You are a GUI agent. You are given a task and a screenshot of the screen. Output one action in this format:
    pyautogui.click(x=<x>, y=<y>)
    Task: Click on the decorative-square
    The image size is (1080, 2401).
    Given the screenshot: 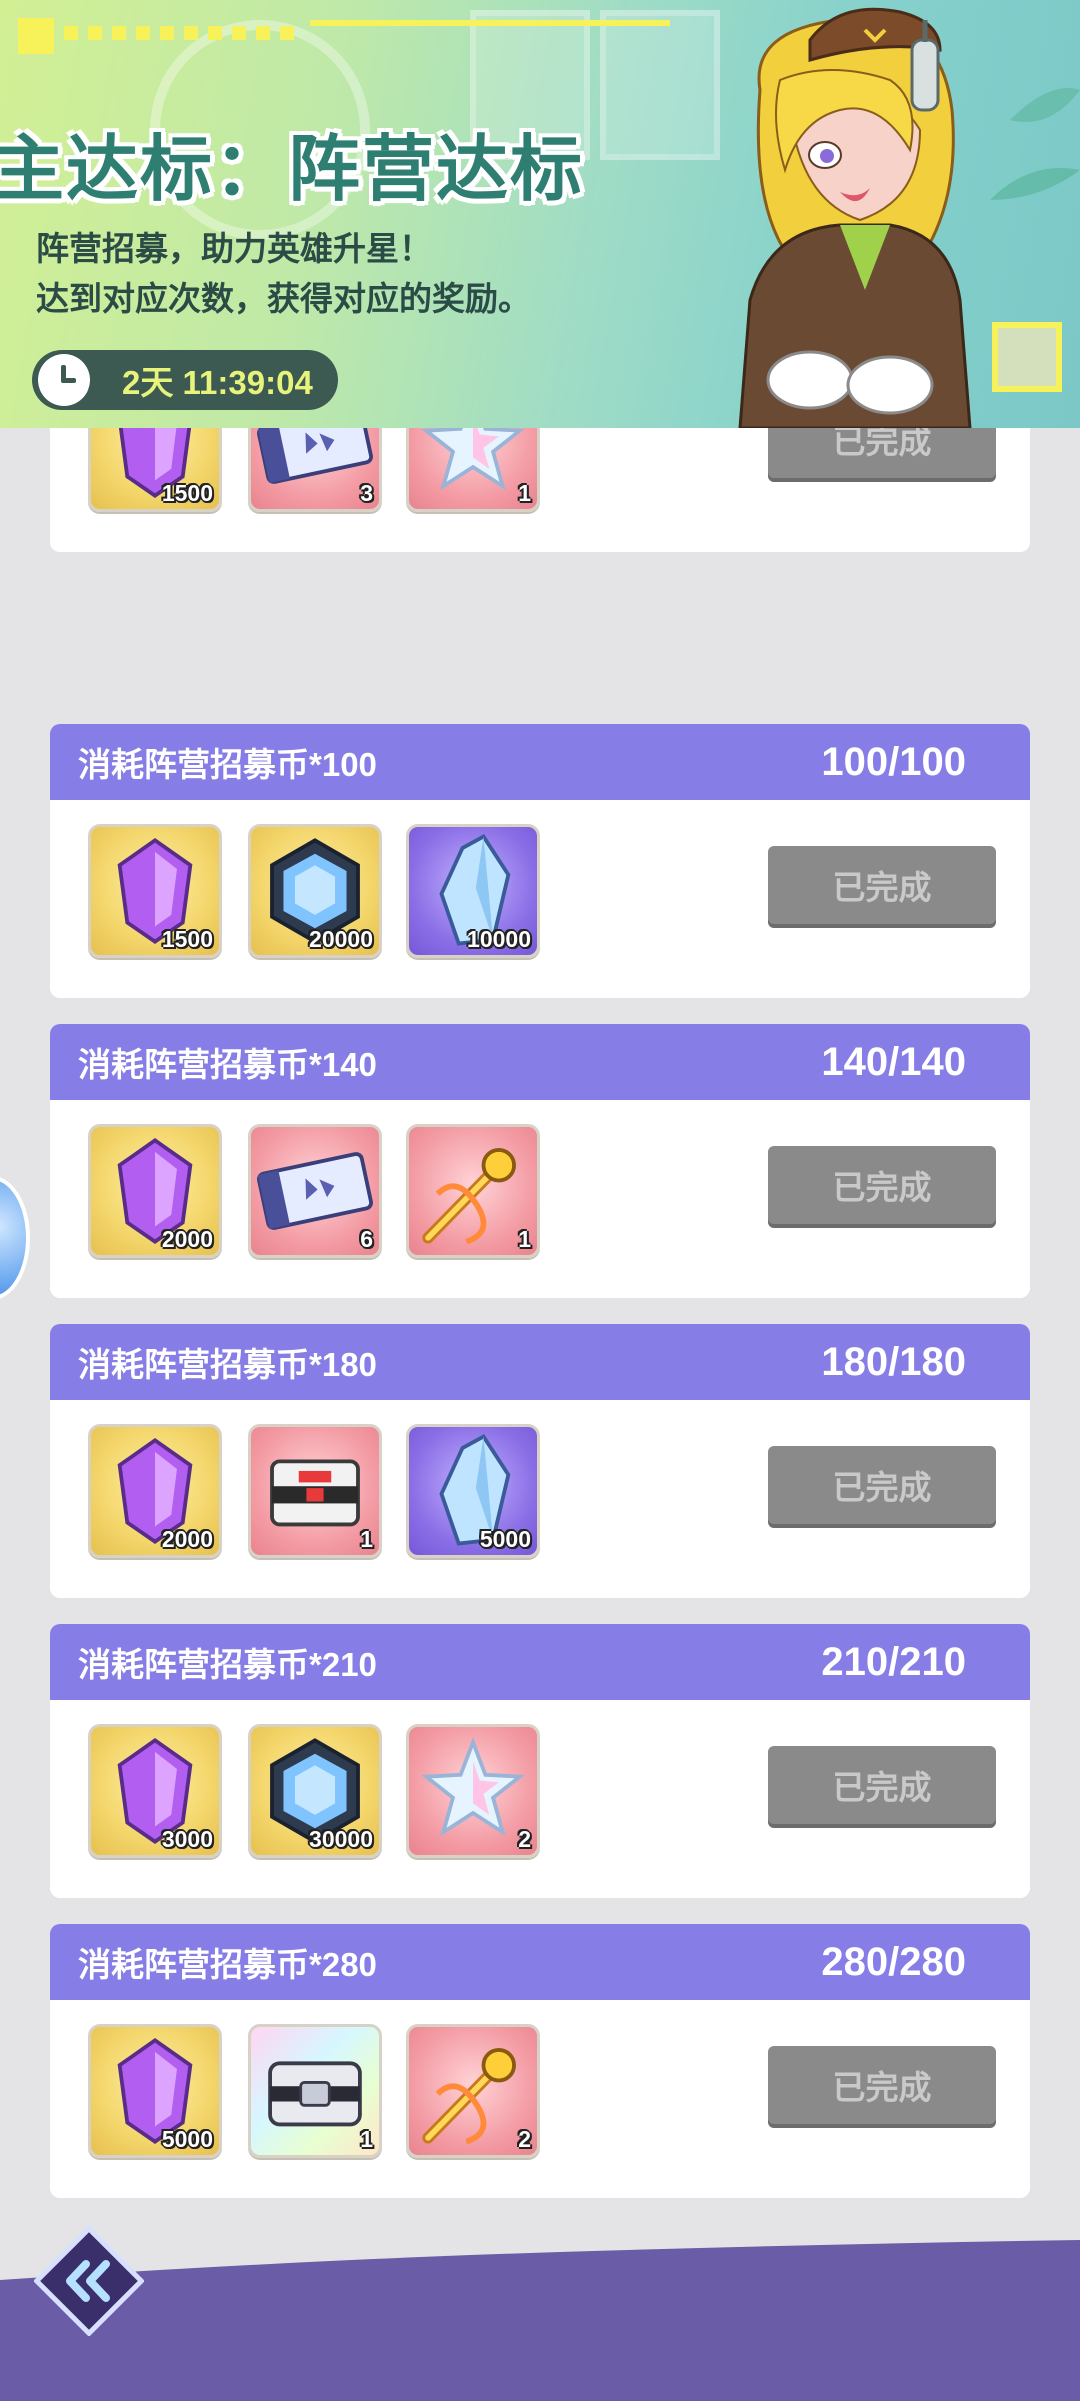 What is the action you would take?
    pyautogui.click(x=36, y=36)
    